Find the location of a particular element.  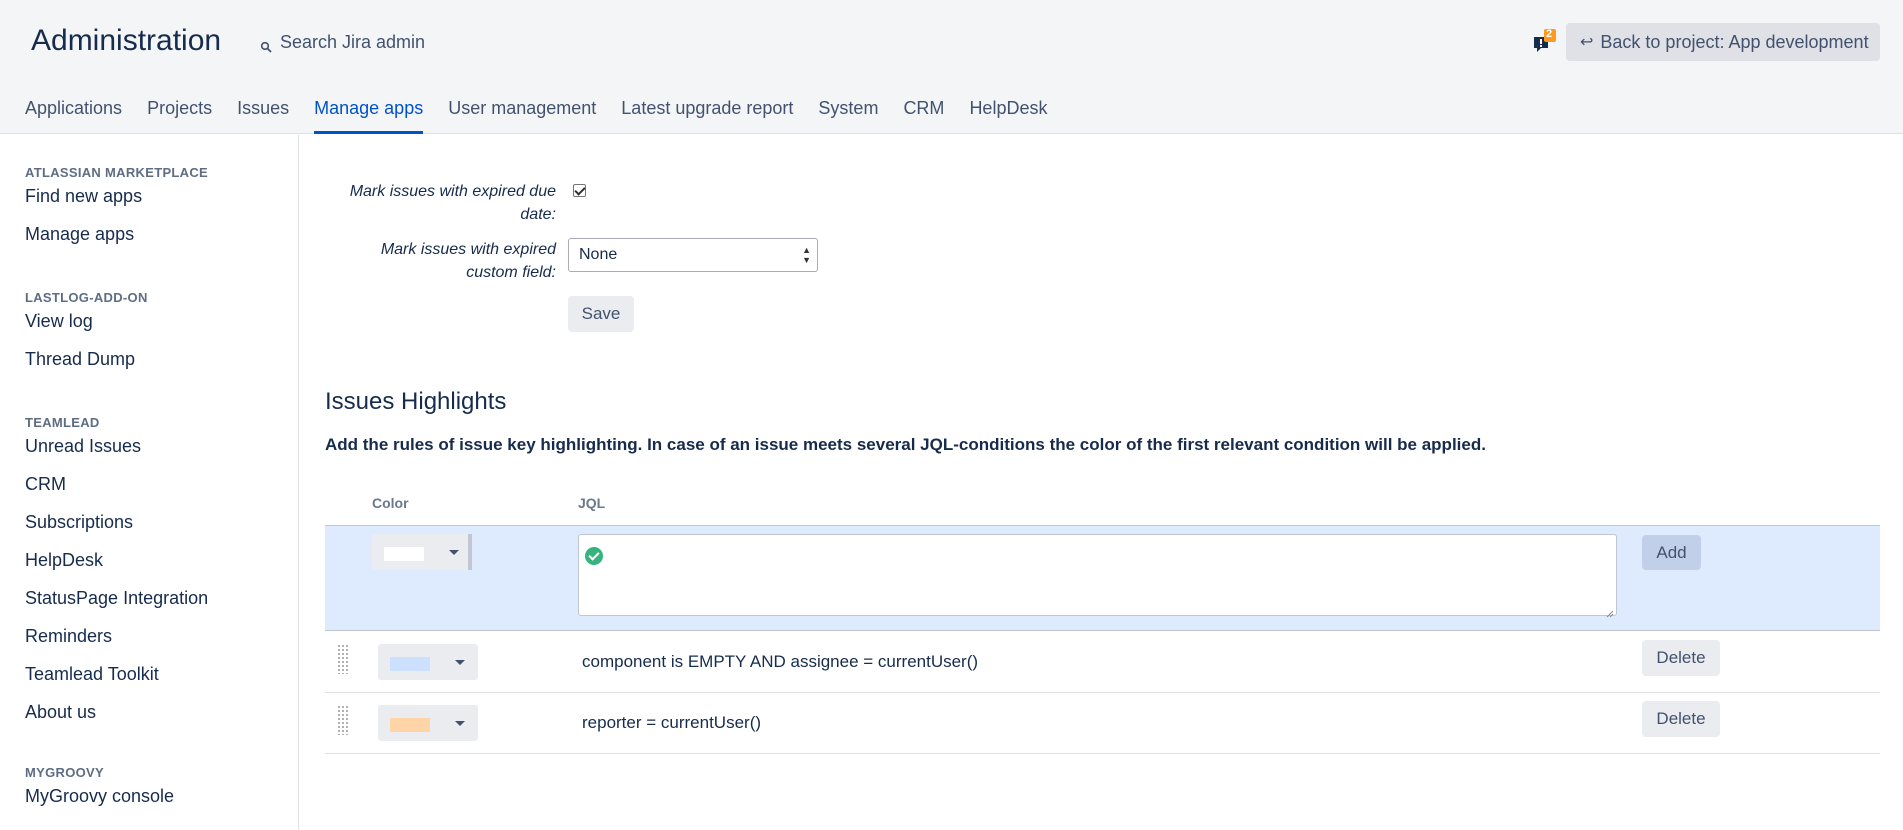

sidebar-item-mygroovy-console: MyGroovy console is located at coordinates (99, 804).